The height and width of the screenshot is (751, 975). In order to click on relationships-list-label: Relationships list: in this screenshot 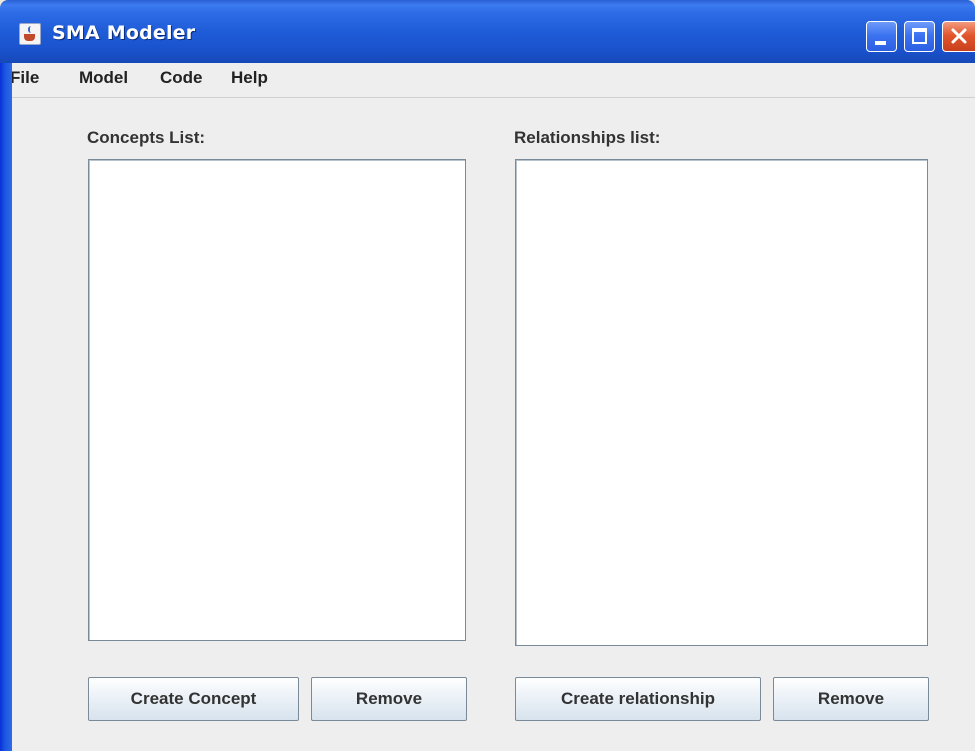, I will do `click(587, 137)`.